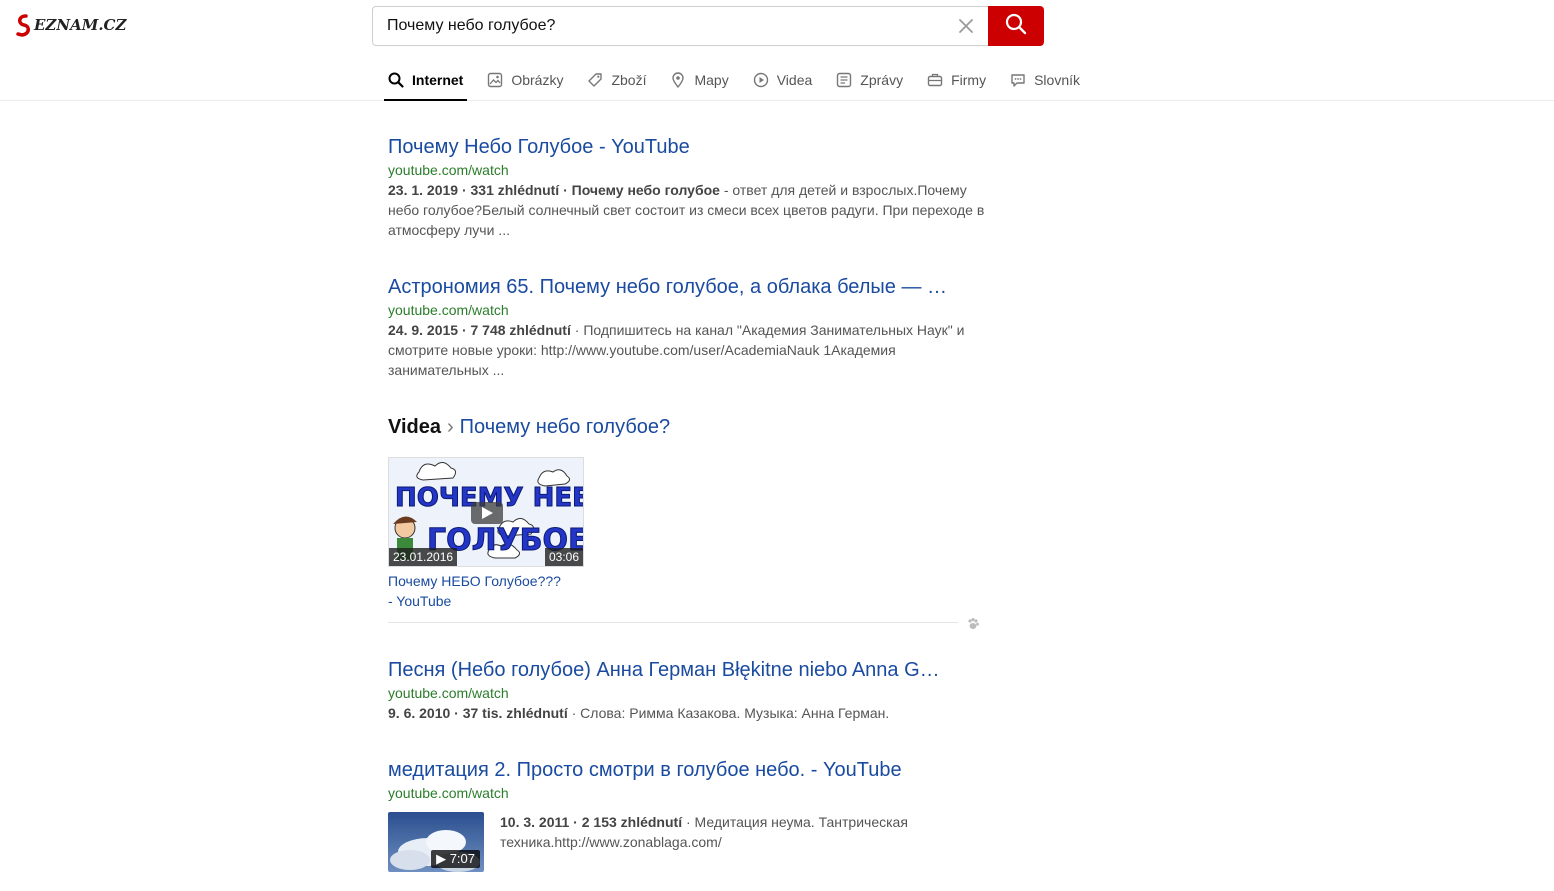 The image size is (1554, 891). What do you see at coordinates (794, 79) in the screenshot?
I see `tab-label: Videa` at bounding box center [794, 79].